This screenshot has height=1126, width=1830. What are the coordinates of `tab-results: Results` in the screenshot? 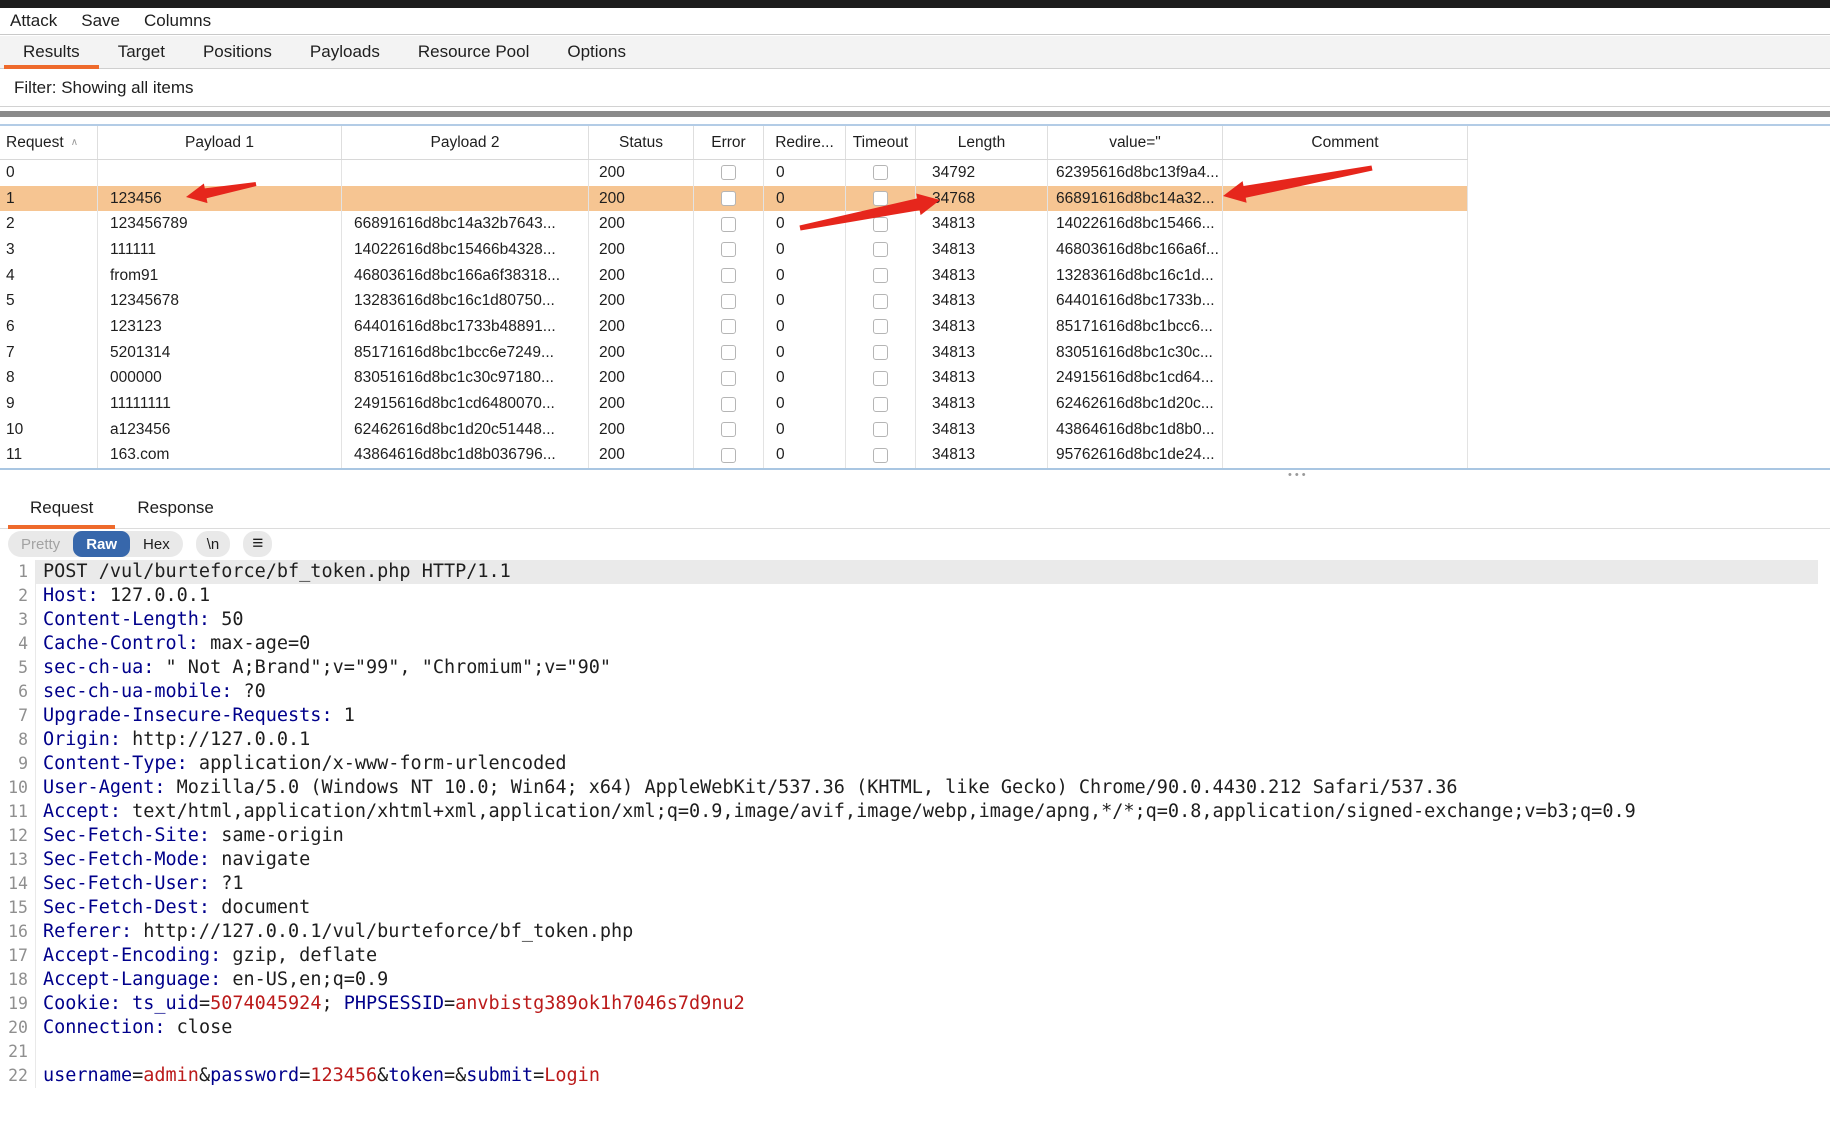 It's located at (51, 52).